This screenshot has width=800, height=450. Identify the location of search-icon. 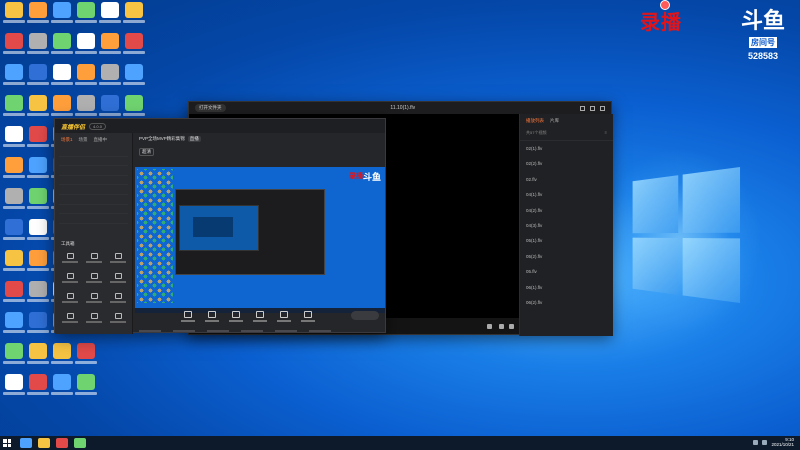
(26, 443).